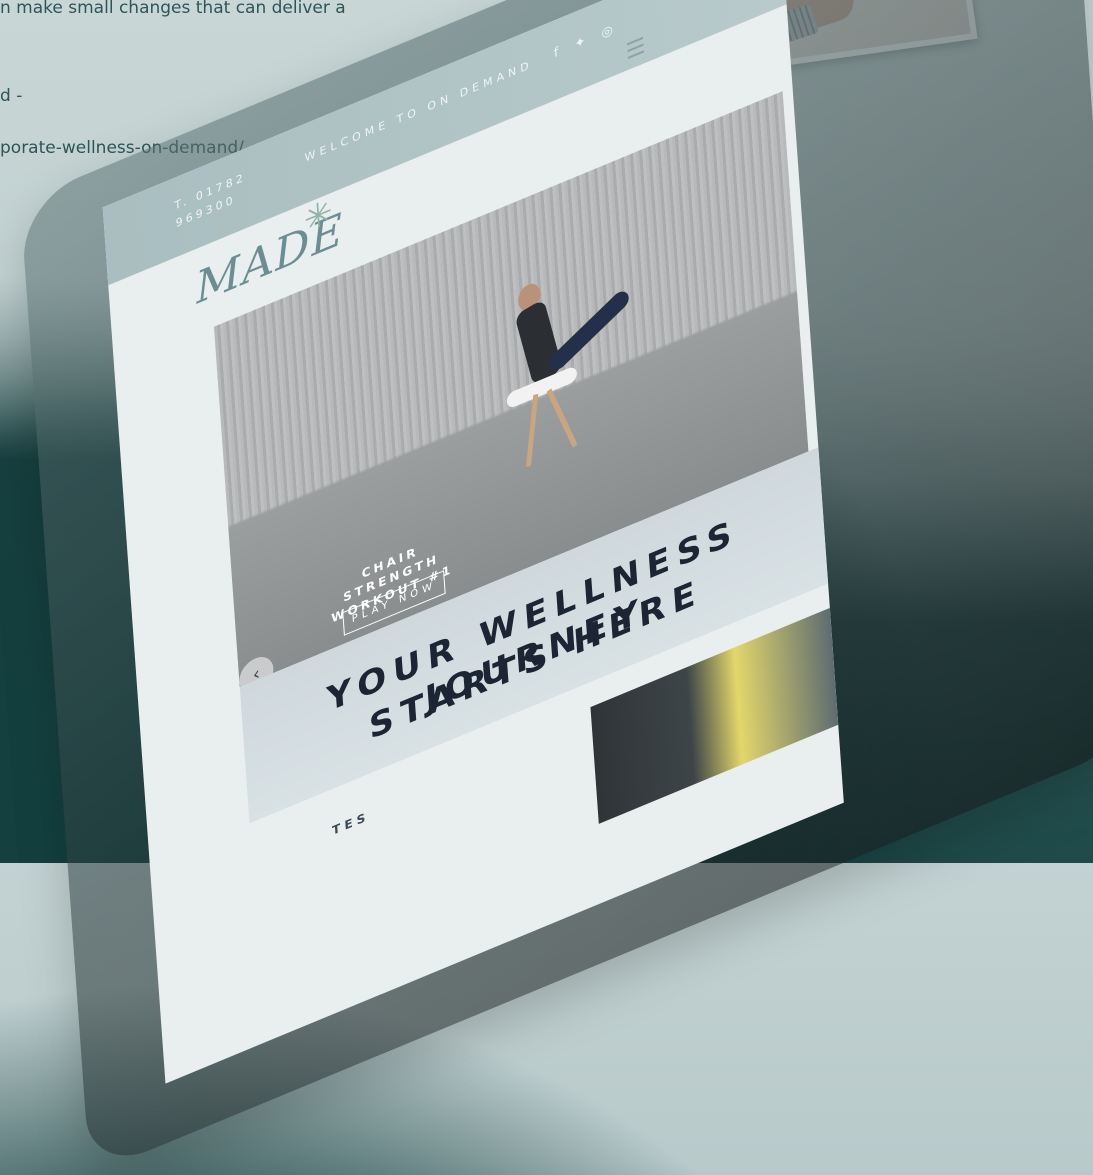  Describe the element at coordinates (635, 49) in the screenshot. I see `hamburger-menu-icon: ☰` at that location.